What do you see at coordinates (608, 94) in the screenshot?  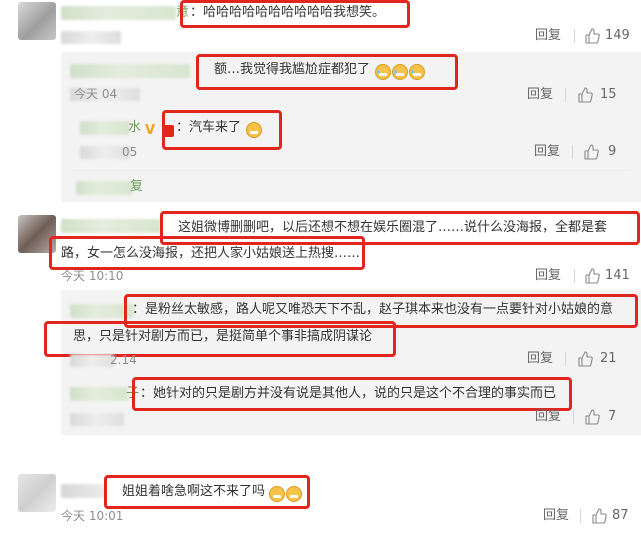 I see `like-count: 15` at bounding box center [608, 94].